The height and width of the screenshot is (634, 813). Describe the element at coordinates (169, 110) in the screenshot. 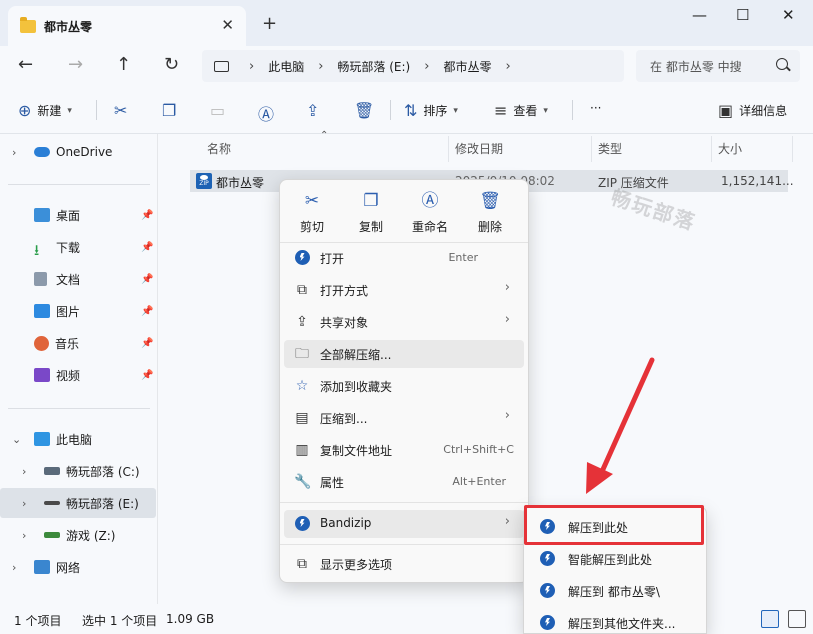

I see `copy-button: ❐` at that location.